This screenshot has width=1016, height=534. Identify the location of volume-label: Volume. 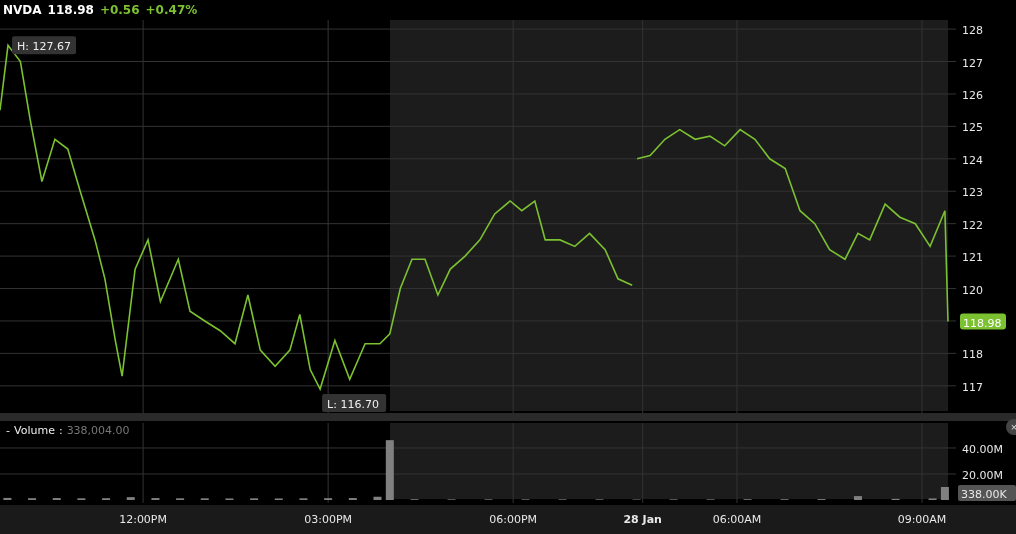
(34, 430).